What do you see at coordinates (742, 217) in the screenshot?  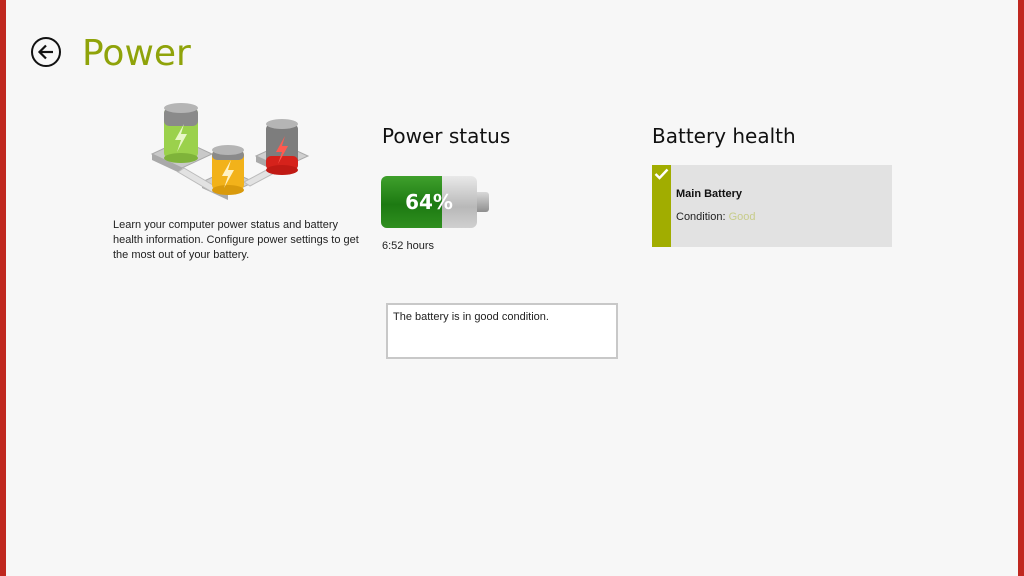 I see `condition-value: Good` at bounding box center [742, 217].